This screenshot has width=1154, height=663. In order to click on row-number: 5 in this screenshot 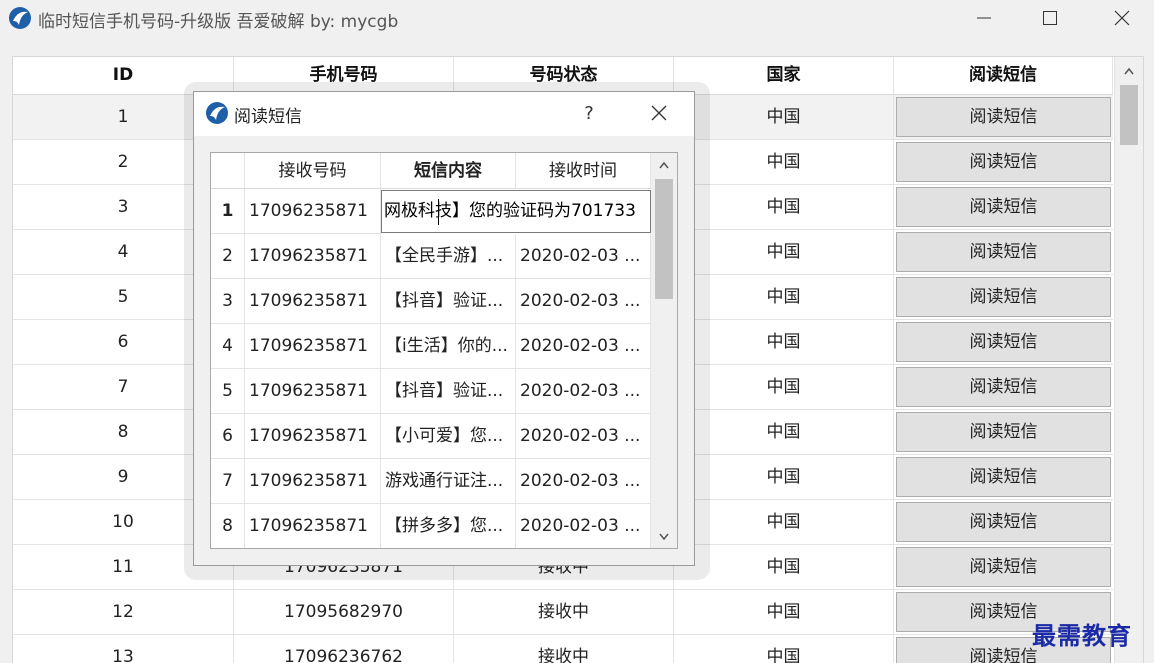, I will do `click(228, 391)`.